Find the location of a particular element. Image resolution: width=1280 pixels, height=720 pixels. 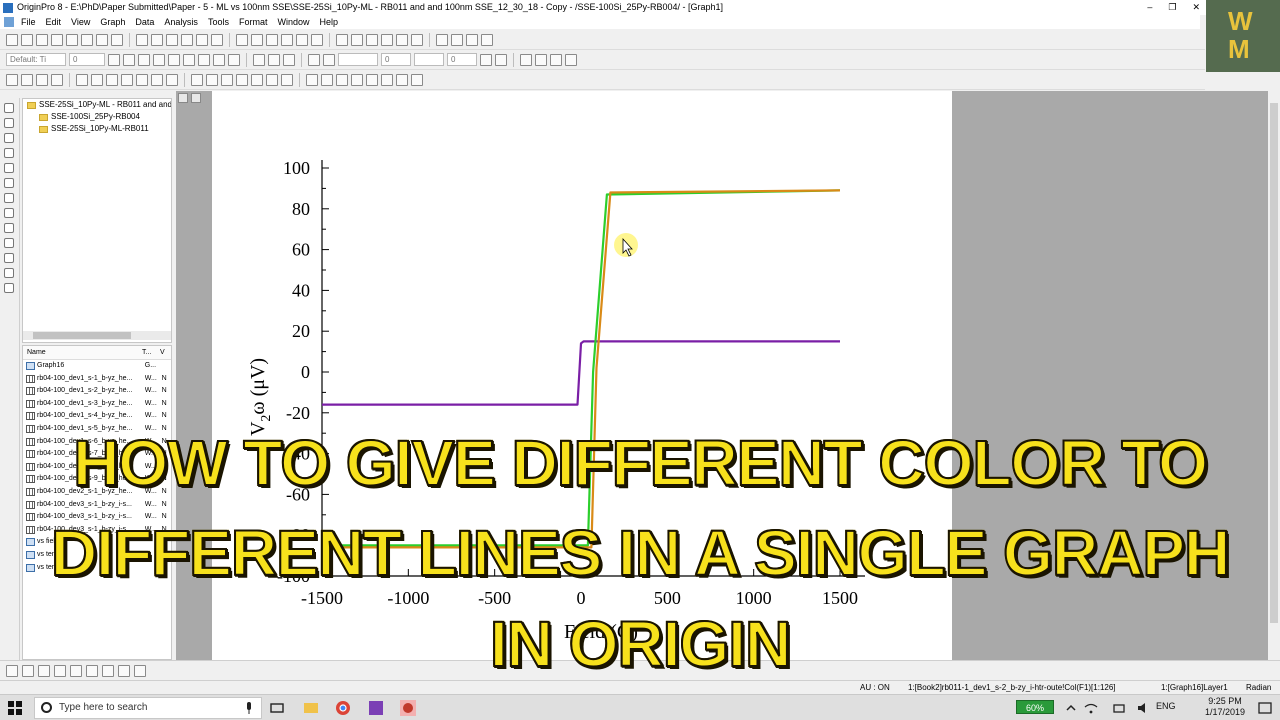

add-column-icon is located at coordinates (442, 39).